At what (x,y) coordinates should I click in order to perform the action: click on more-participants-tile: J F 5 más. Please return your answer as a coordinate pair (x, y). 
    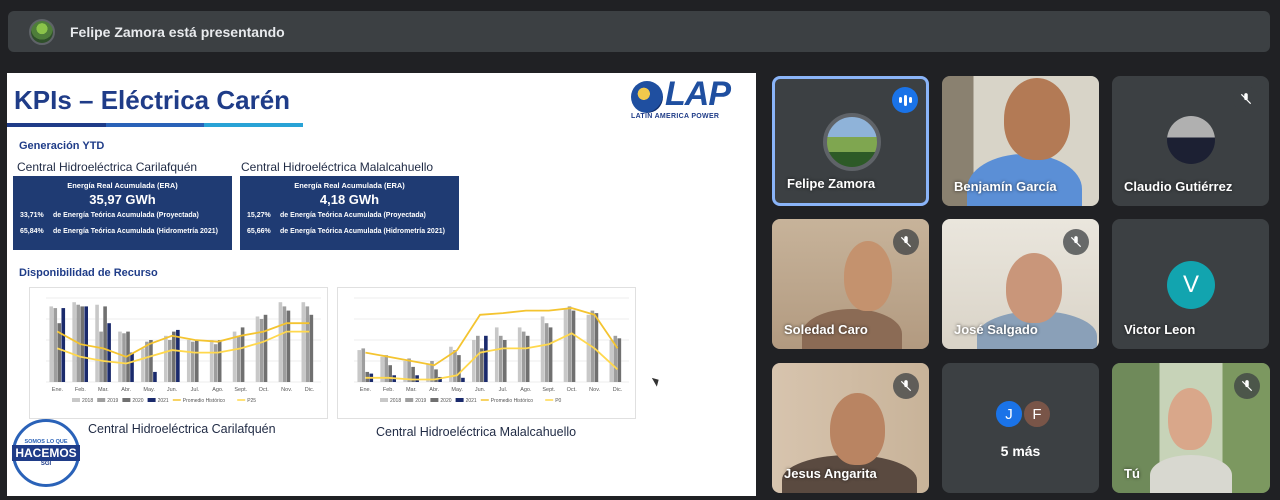
    Looking at the image, I should click on (1020, 428).